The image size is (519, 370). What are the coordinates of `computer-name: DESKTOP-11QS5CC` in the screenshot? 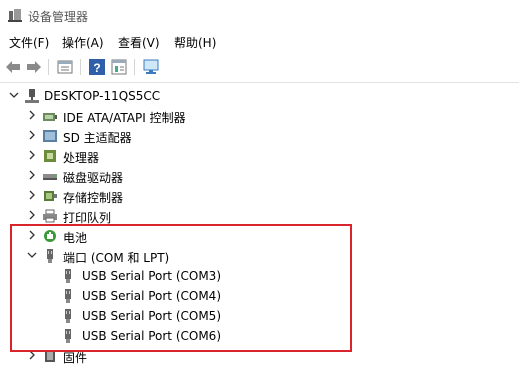 It's located at (102, 96).